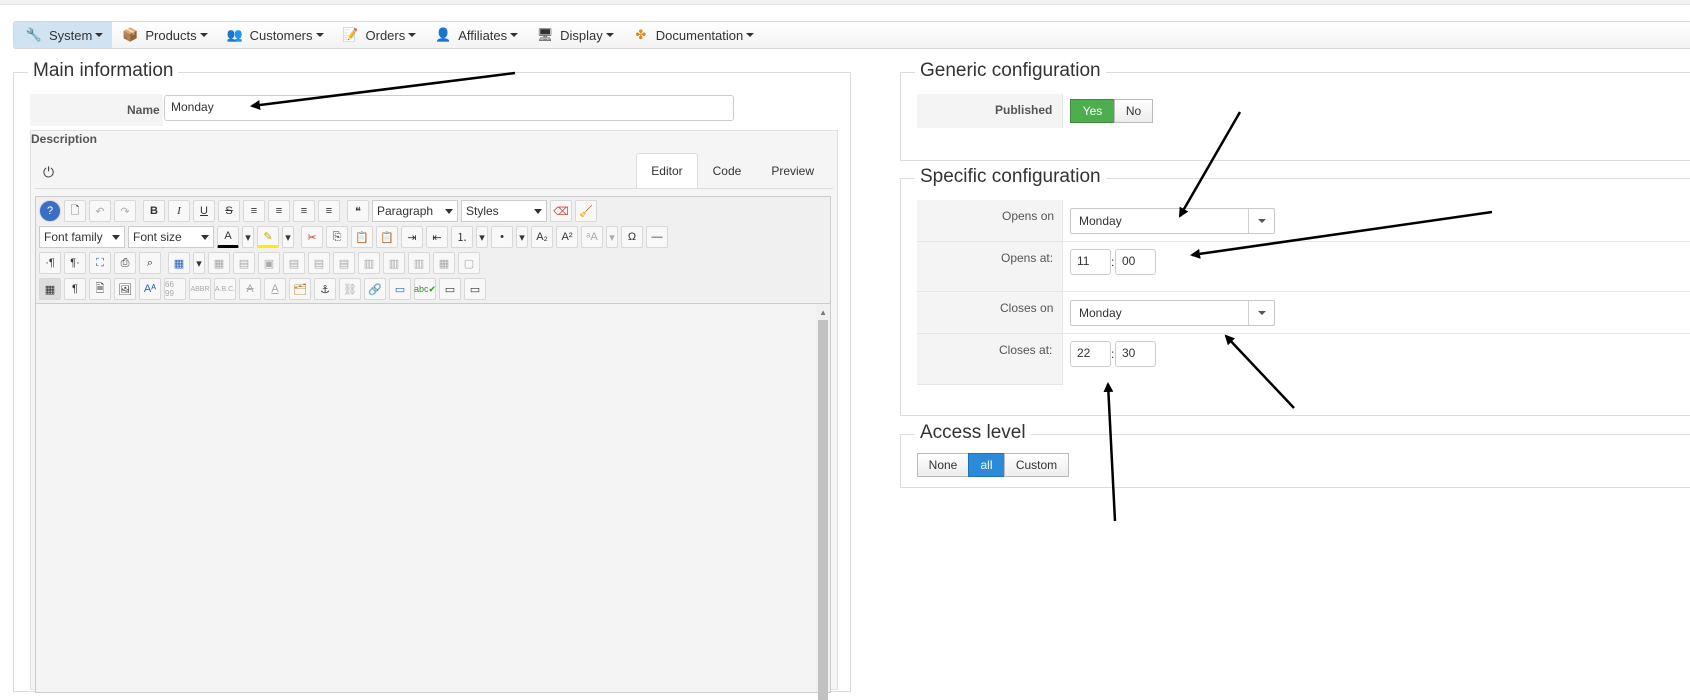 This screenshot has width=1690, height=700. What do you see at coordinates (450, 289) in the screenshot?
I see `pagebreak-icon: ▭` at bounding box center [450, 289].